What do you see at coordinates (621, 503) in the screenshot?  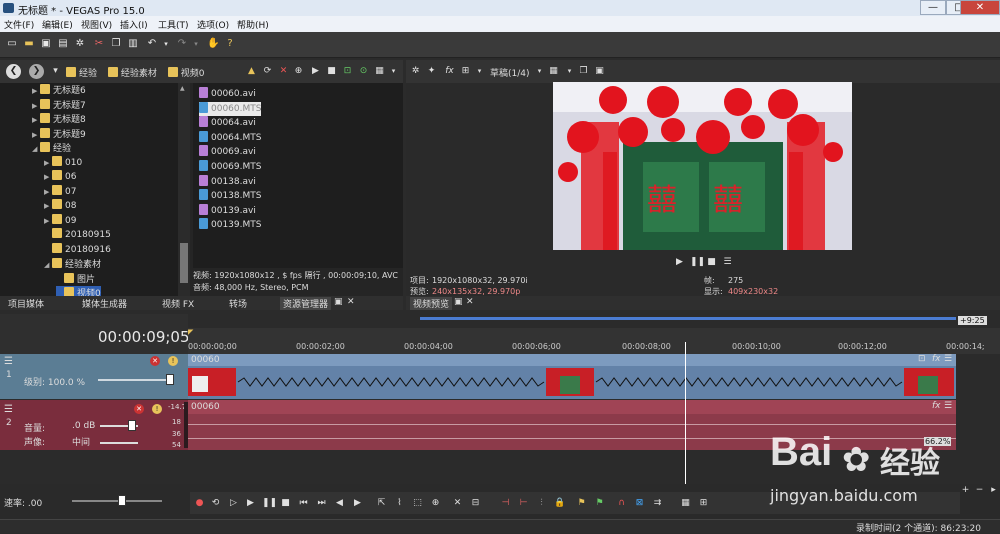 I see `snapping-icon: ∩` at bounding box center [621, 503].